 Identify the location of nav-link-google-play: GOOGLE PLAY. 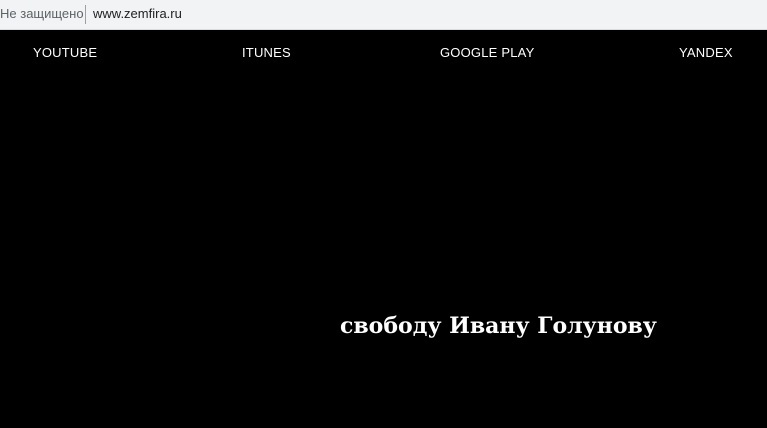
(487, 52).